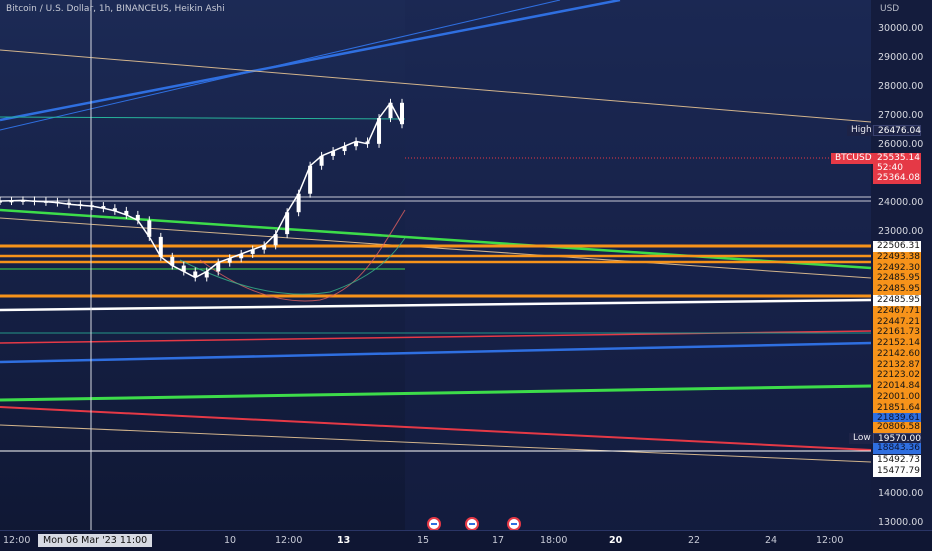 This screenshot has height=551, width=932. I want to click on x-tick-label: 20, so click(616, 540).